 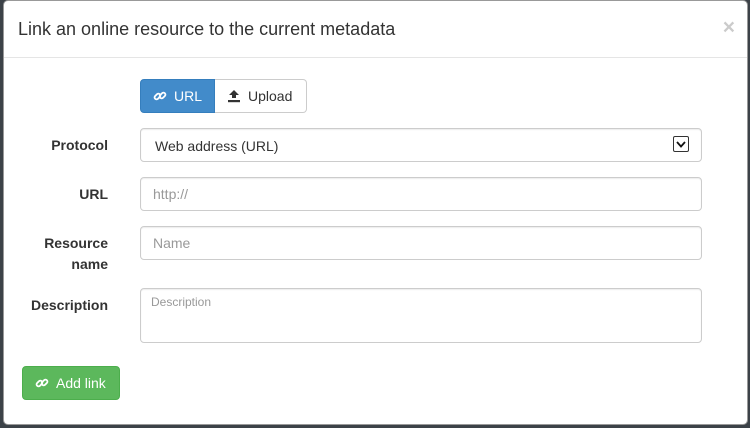 What do you see at coordinates (681, 144) in the screenshot?
I see `chevron-down-icon` at bounding box center [681, 144].